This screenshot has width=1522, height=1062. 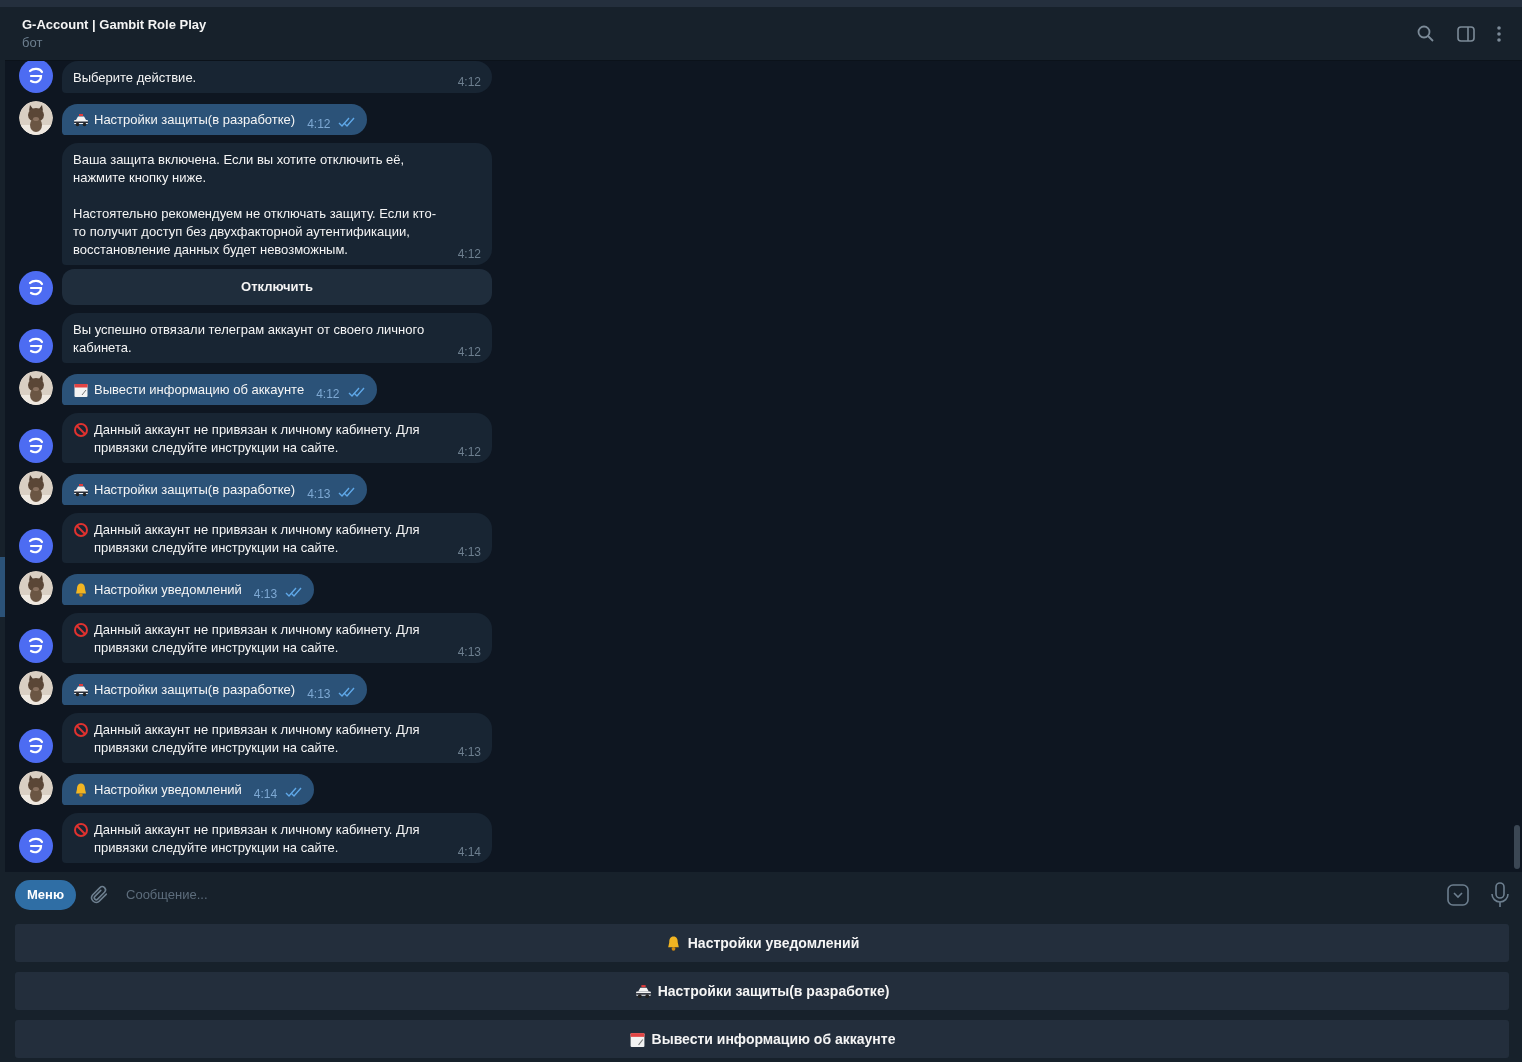 What do you see at coordinates (33, 42) in the screenshot?
I see `chat-subtitle: бот` at bounding box center [33, 42].